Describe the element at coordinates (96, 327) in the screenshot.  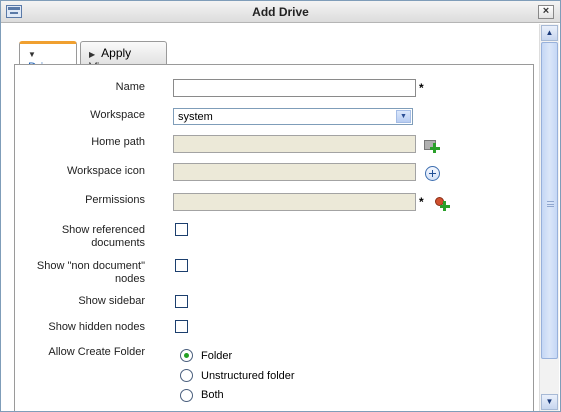
I see `show-hidden-label: Show hidden nodes` at that location.